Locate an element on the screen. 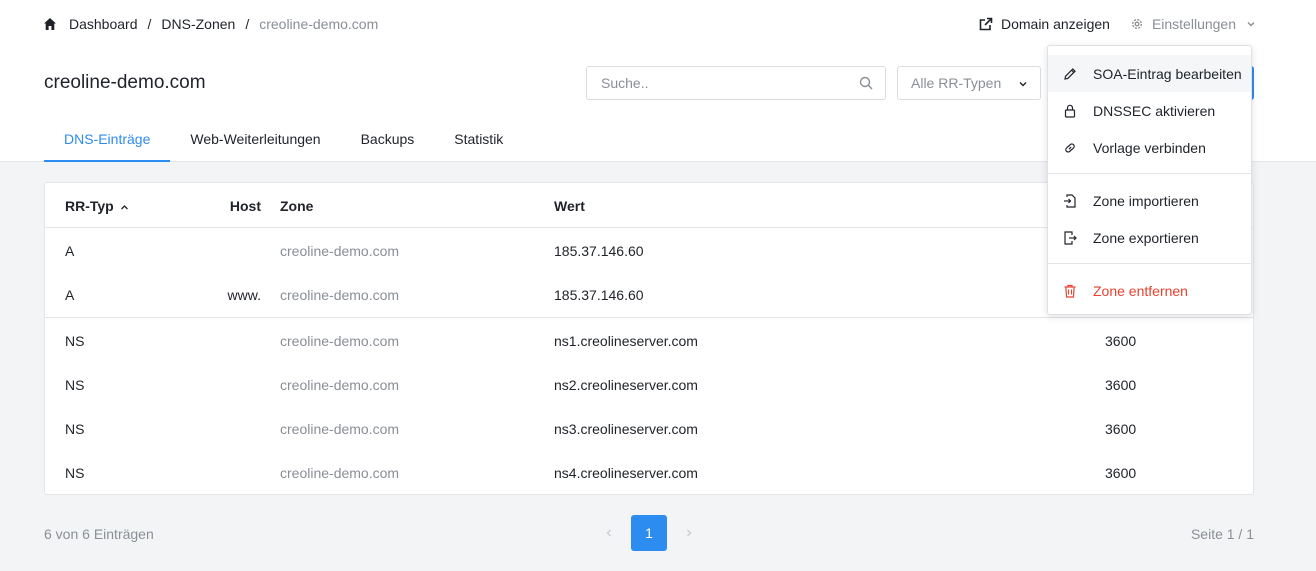 The height and width of the screenshot is (571, 1316). next-page-button is located at coordinates (689, 533).